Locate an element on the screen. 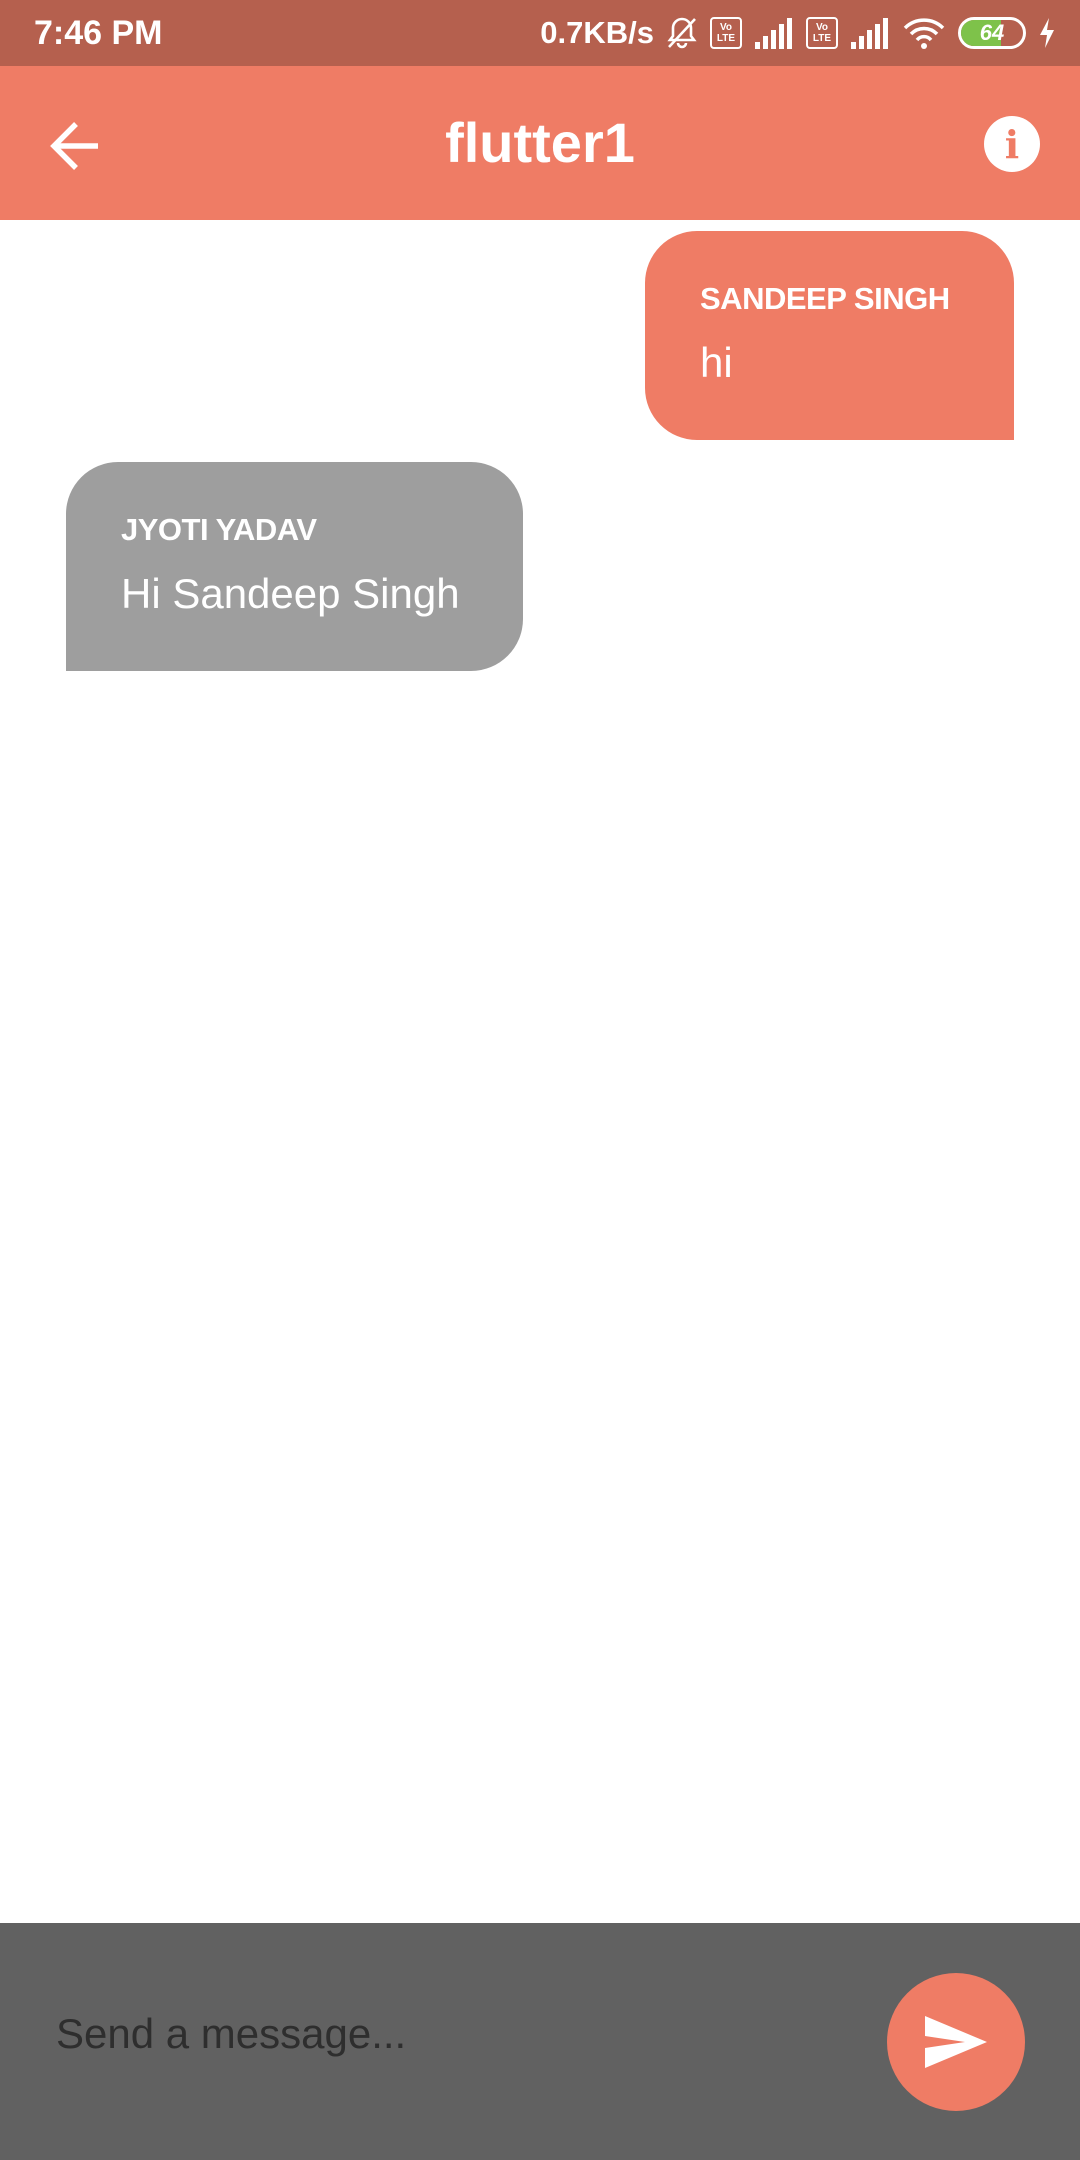 This screenshot has width=1080, height=2160. network-speed: 0.7KB/s is located at coordinates (597, 32).